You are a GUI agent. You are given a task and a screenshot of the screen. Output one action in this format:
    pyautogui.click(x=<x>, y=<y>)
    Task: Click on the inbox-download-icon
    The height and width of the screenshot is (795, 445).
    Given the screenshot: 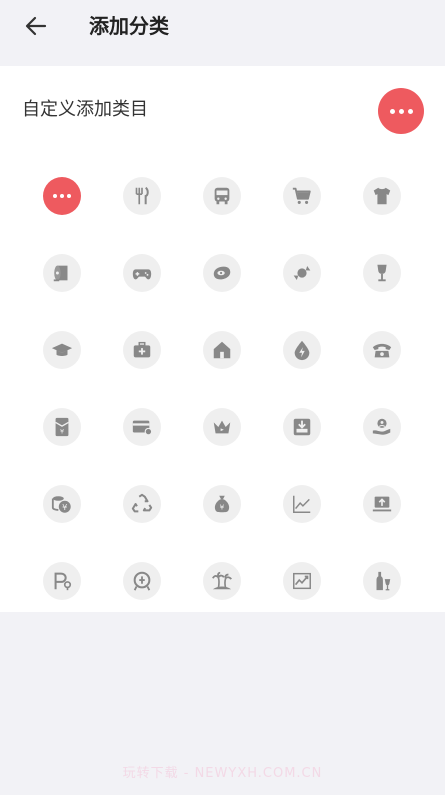 What is the action you would take?
    pyautogui.click(x=302, y=426)
    